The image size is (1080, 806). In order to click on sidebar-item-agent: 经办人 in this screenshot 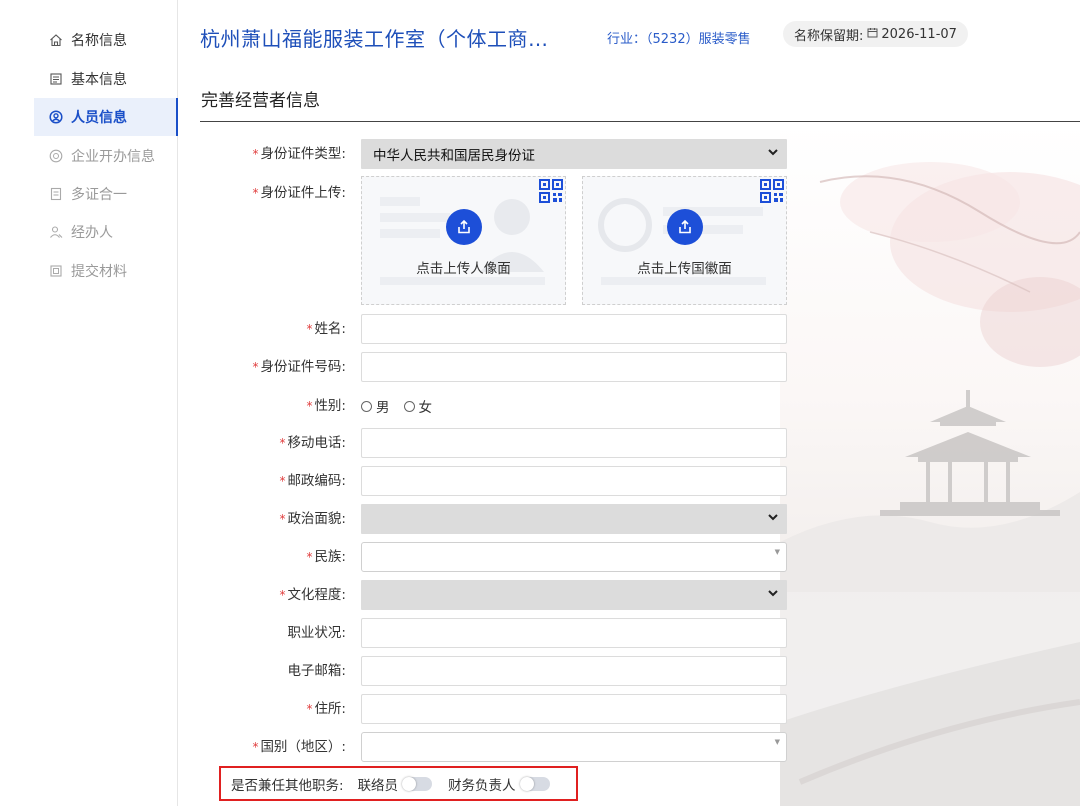, I will do `click(106, 232)`.